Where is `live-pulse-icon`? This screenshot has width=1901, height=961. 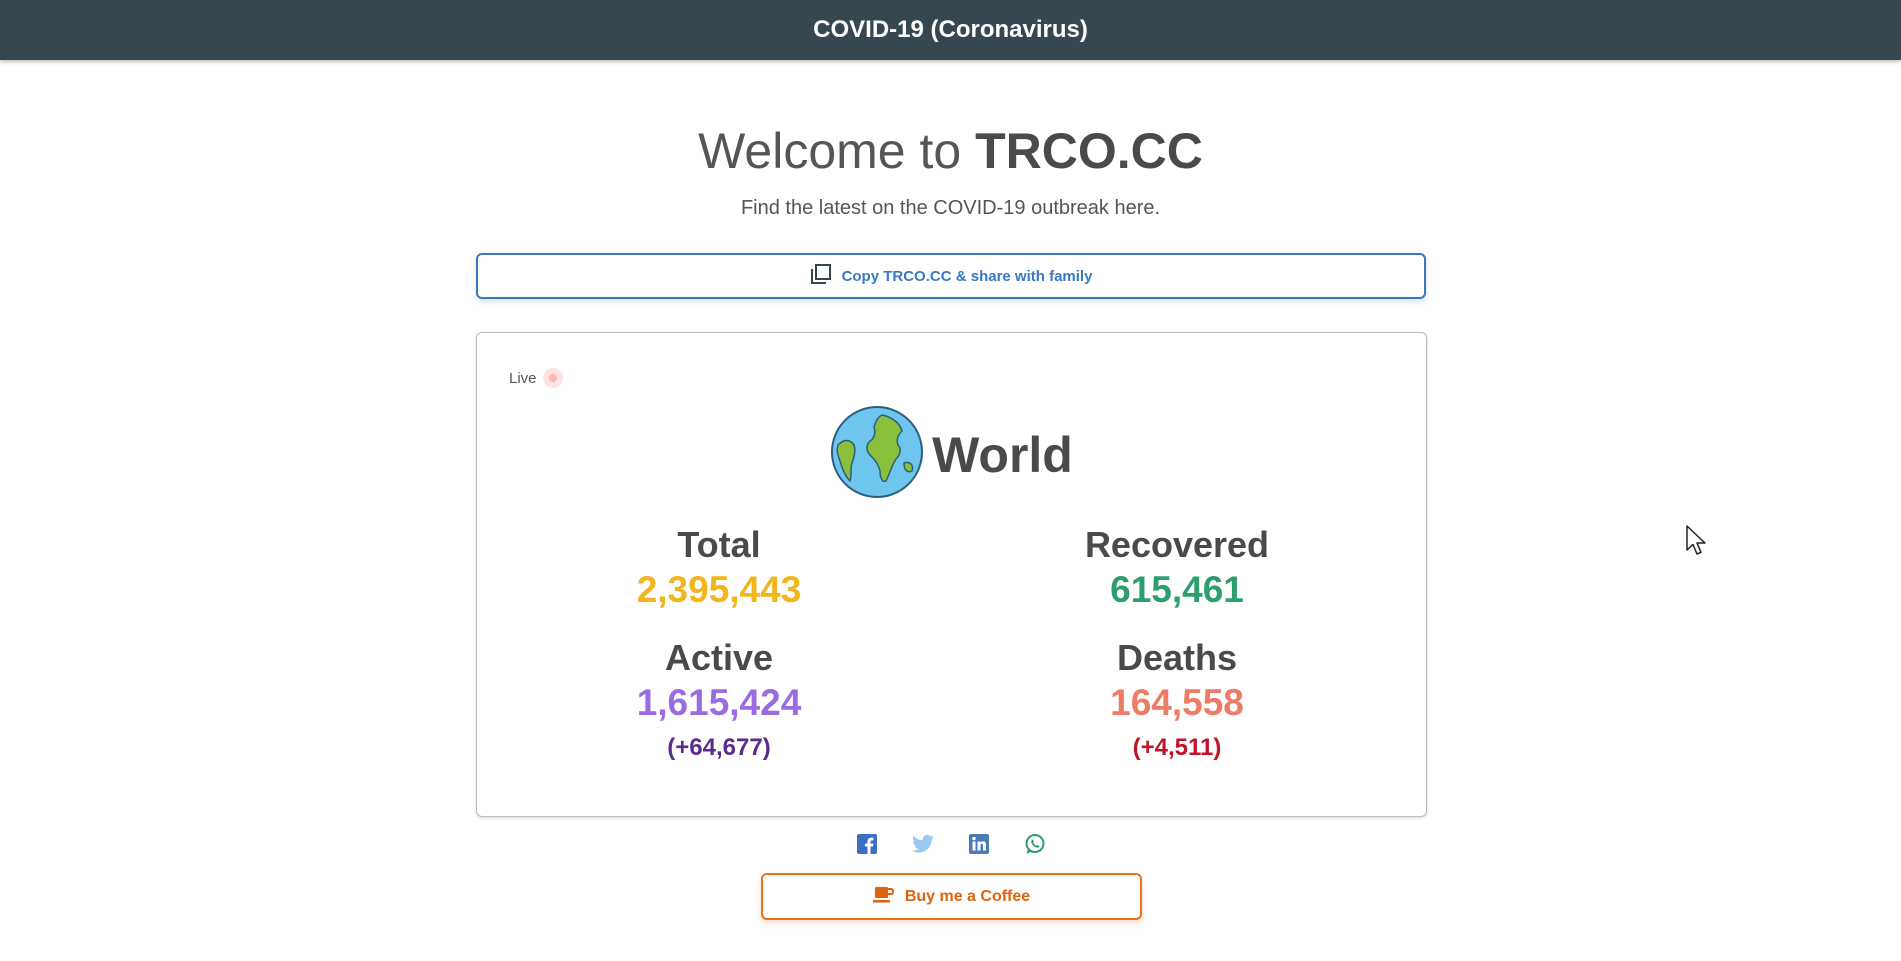 live-pulse-icon is located at coordinates (552, 378).